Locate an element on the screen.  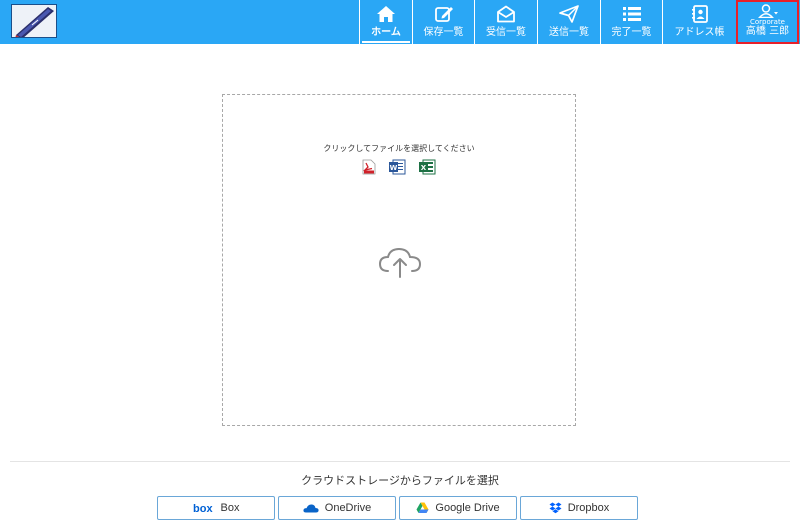
google-drive-button: Google Drive is located at coordinates (458, 508).